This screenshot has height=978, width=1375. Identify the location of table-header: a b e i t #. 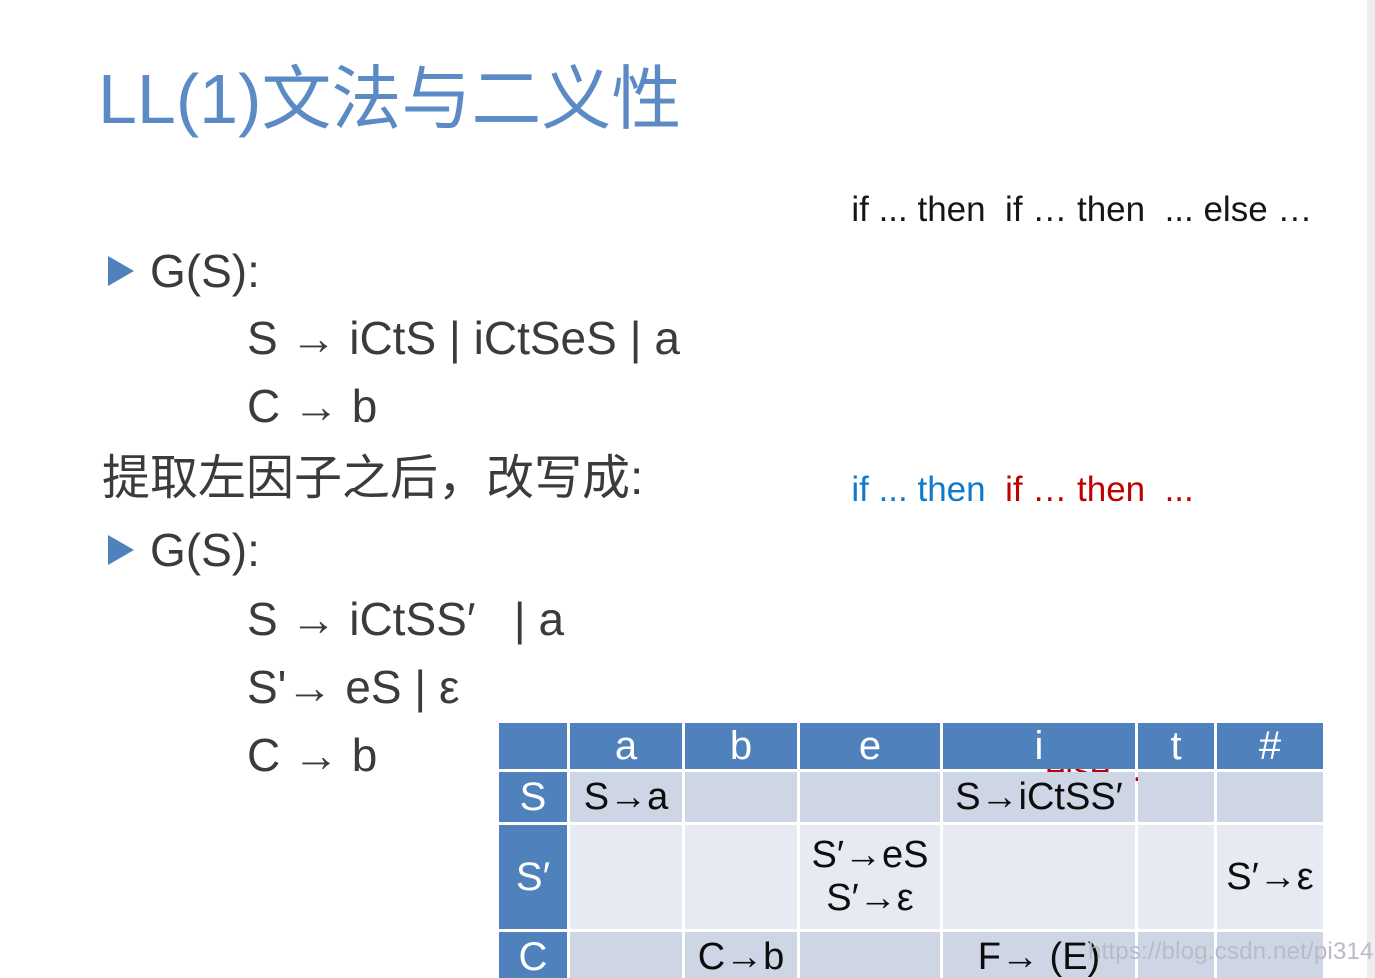
(911, 746).